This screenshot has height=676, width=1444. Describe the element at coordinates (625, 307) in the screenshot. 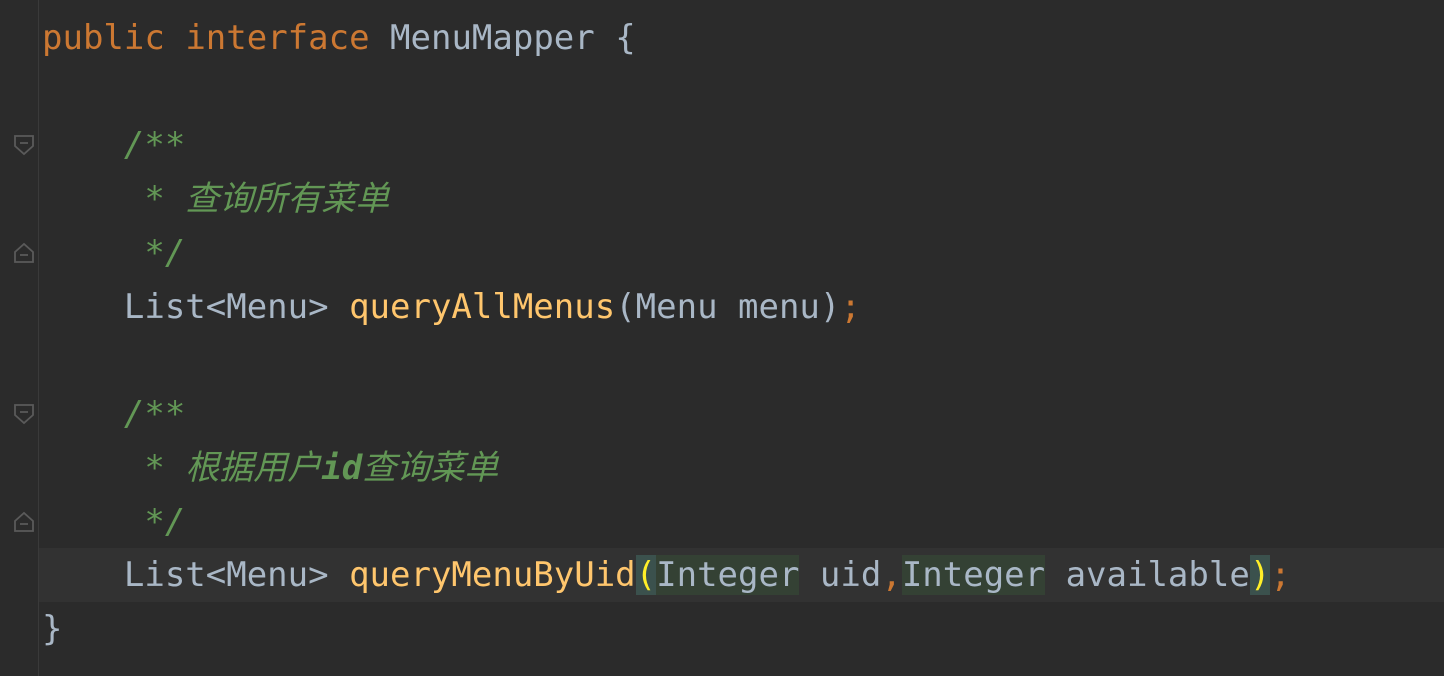

I see `paren-open: (` at that location.